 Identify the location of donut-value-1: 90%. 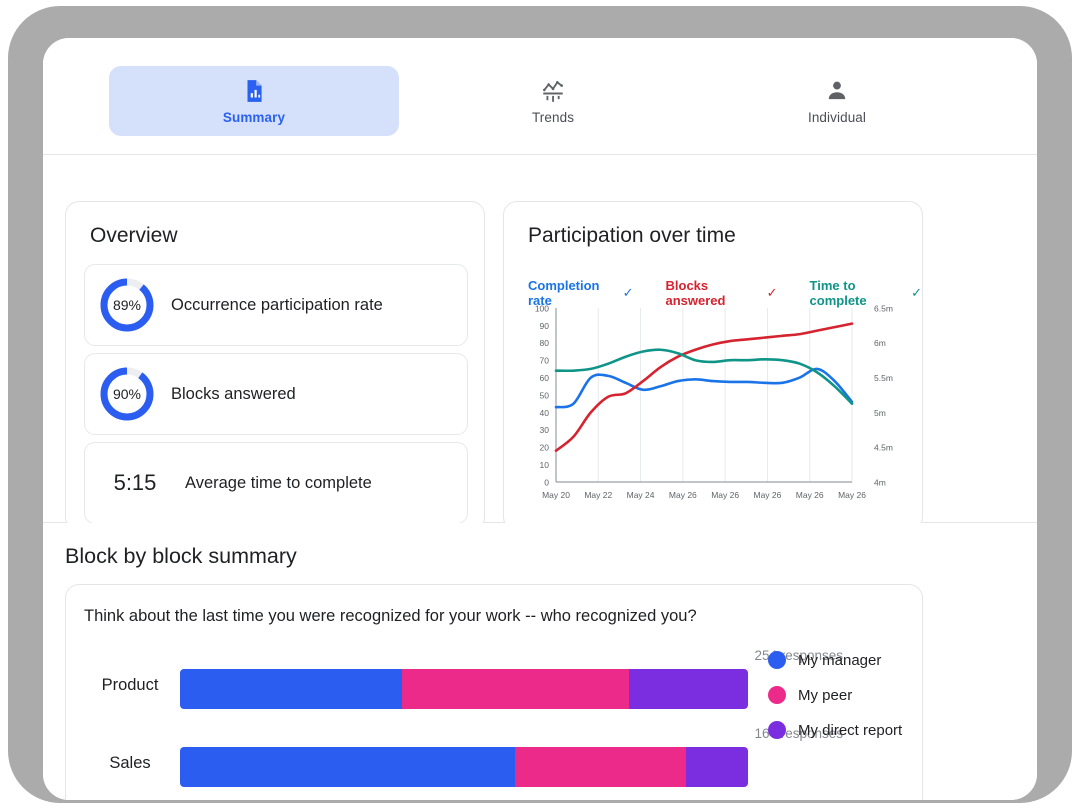
(127, 394).